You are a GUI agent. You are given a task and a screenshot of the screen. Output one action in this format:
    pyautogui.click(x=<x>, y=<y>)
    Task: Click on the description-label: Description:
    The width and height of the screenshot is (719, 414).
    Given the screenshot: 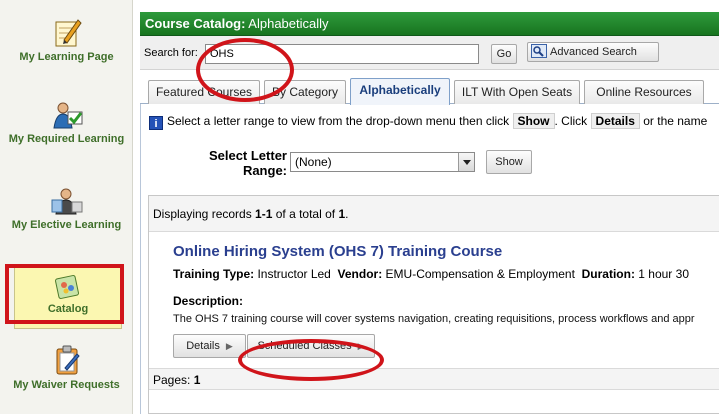 What is the action you would take?
    pyautogui.click(x=208, y=301)
    